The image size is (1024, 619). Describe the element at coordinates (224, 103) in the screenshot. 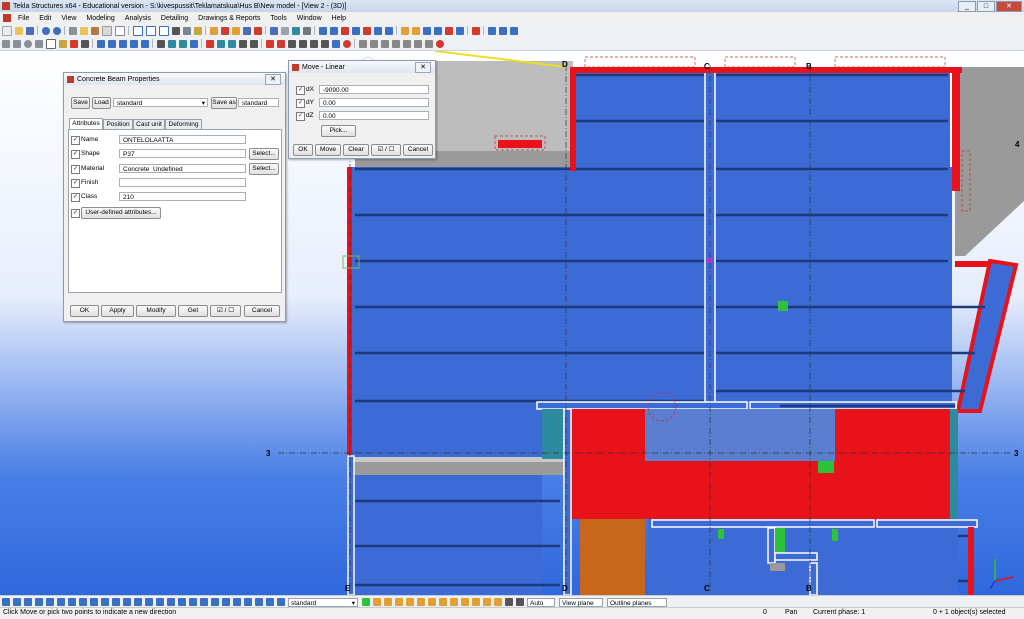

I see `save-as-button: Save as` at that location.